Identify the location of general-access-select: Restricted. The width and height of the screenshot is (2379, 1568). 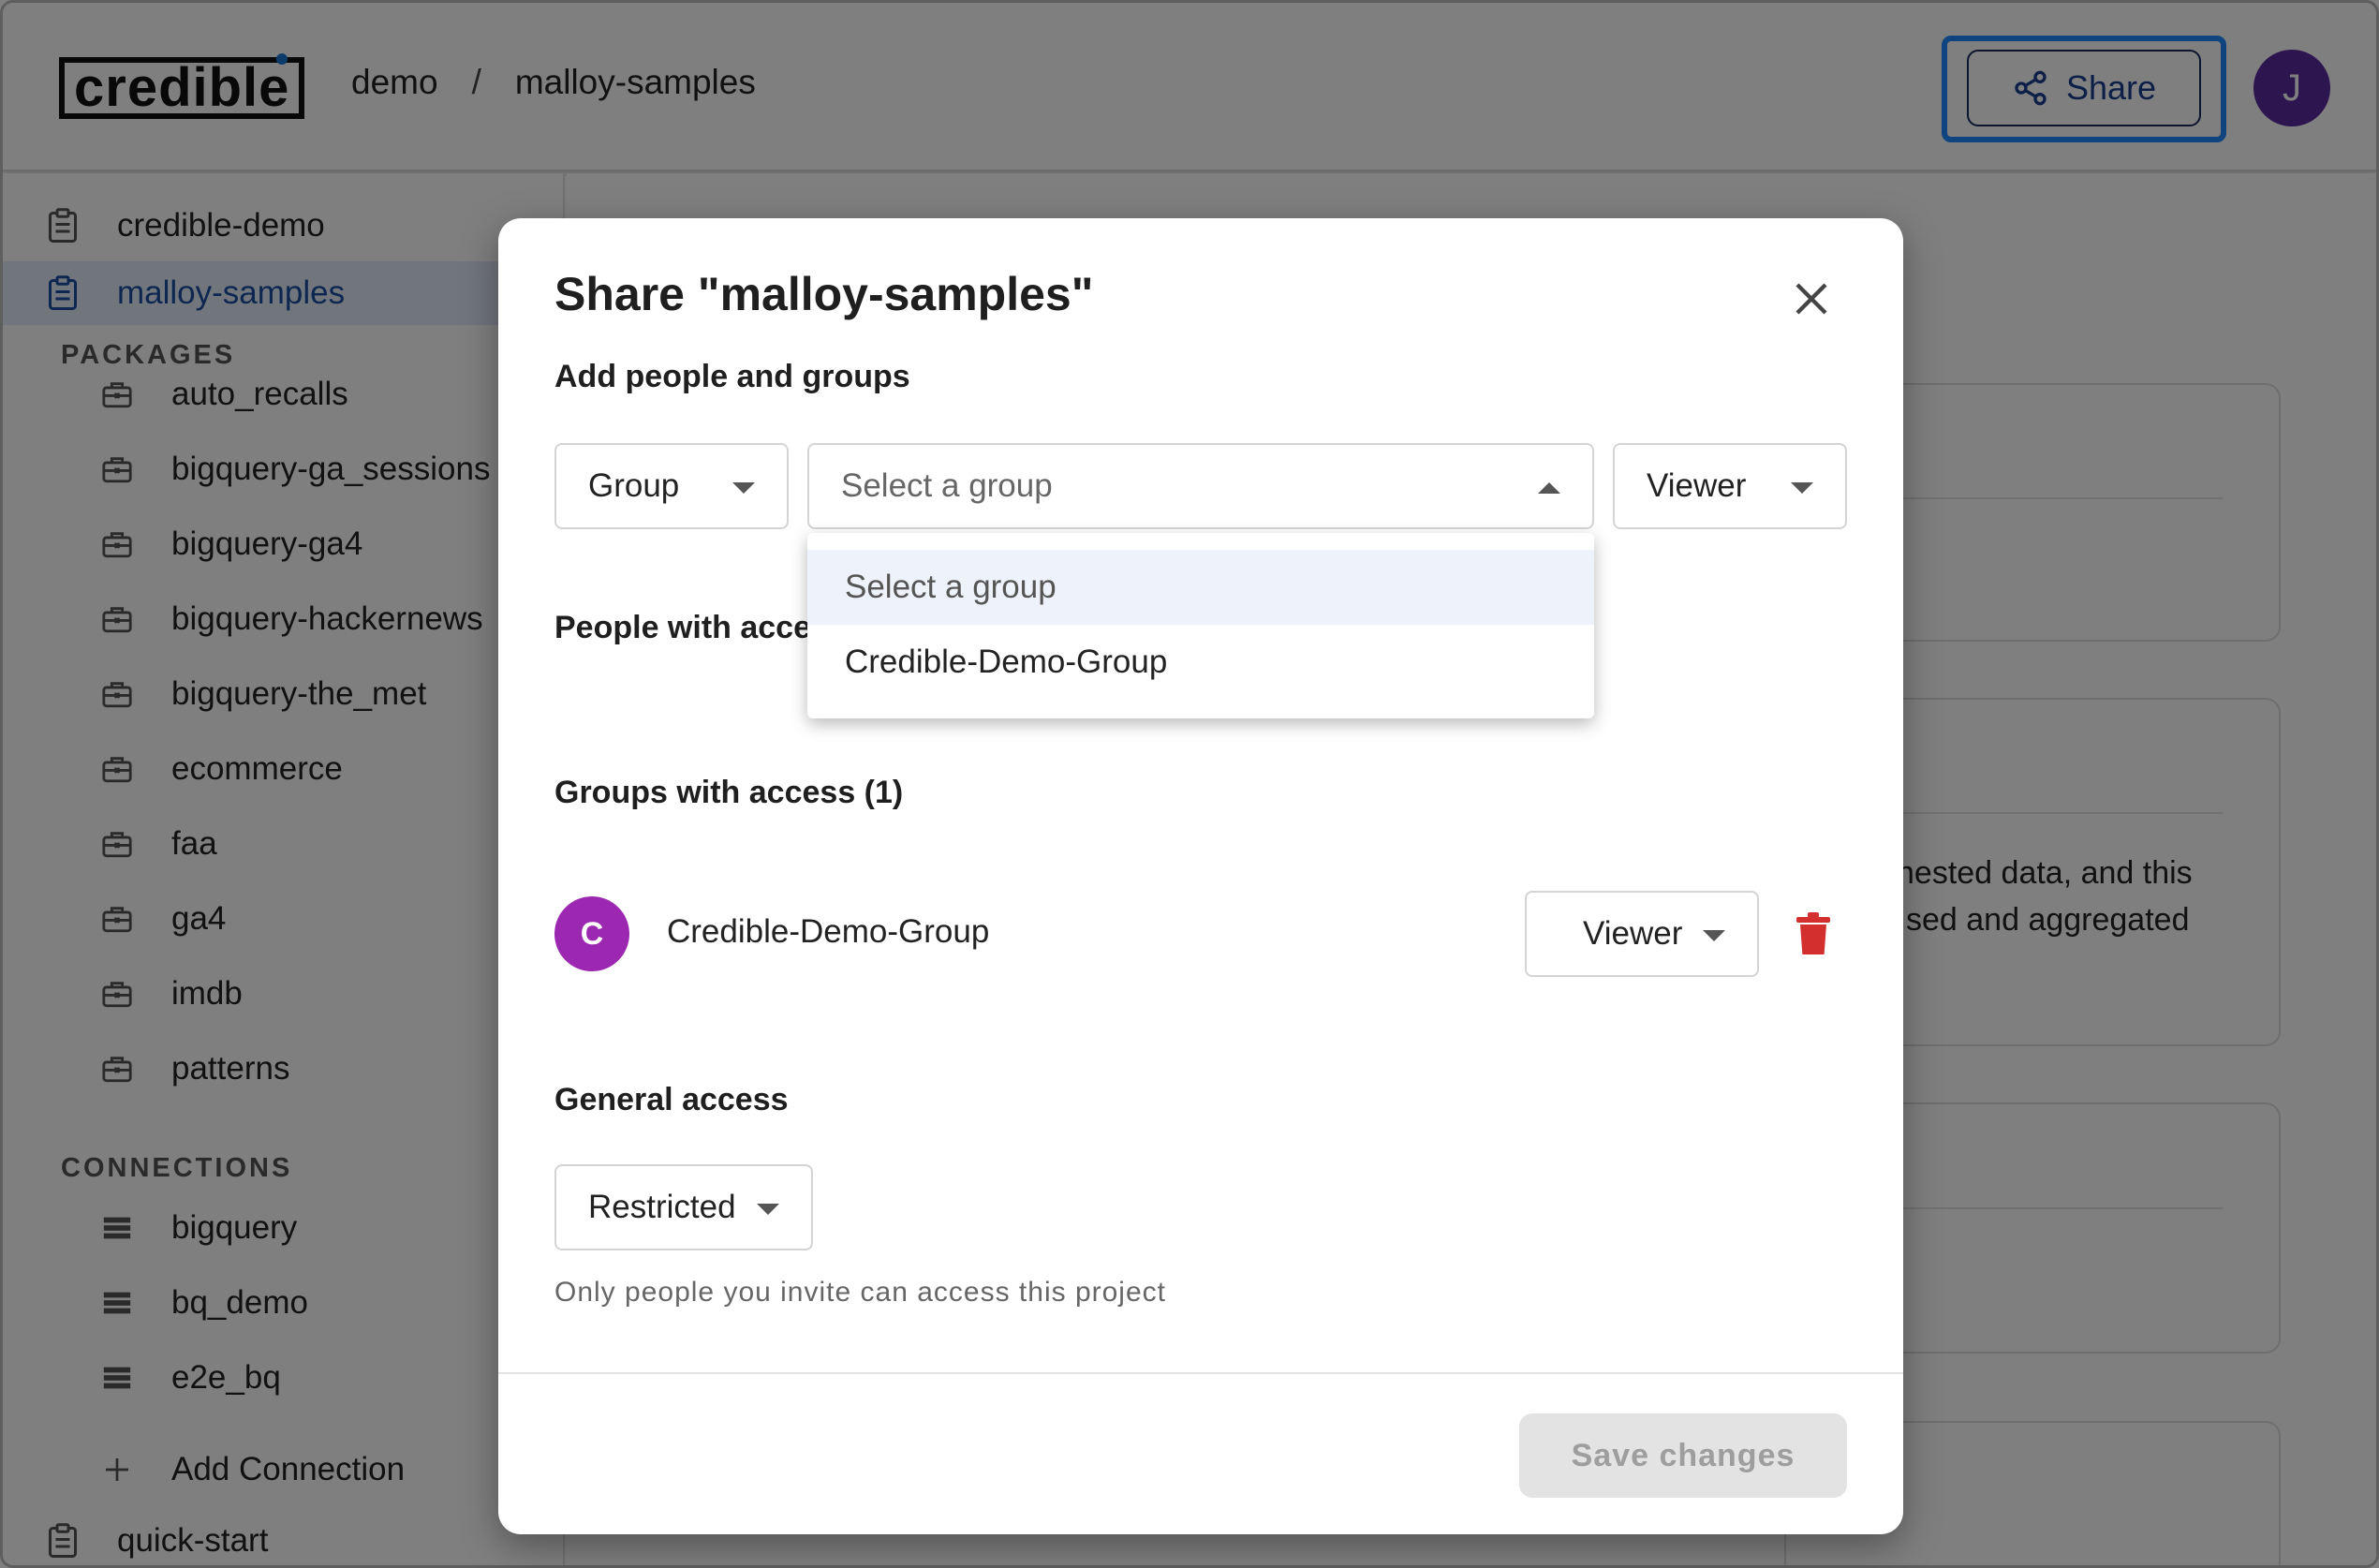
(683, 1207).